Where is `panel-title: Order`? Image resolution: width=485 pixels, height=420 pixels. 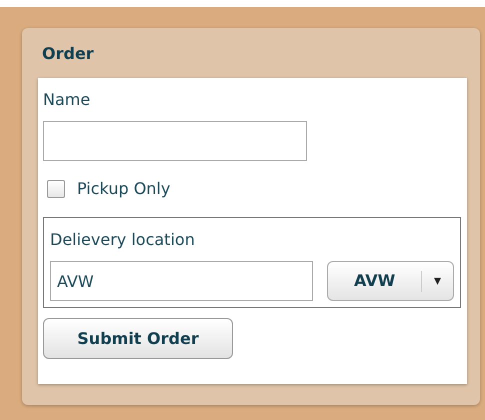 panel-title: Order is located at coordinates (68, 54).